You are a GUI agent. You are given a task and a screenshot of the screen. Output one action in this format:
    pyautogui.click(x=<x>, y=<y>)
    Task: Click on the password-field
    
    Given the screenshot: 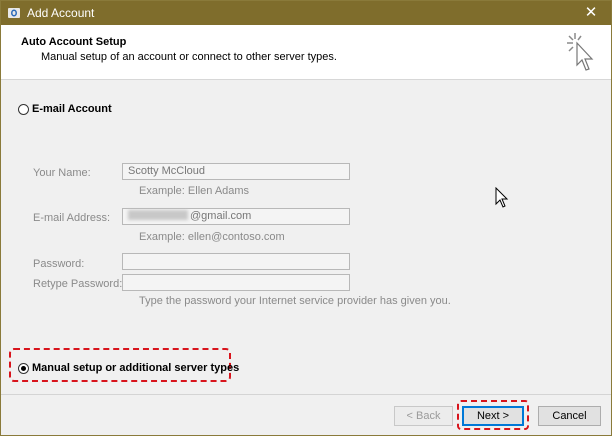 What is the action you would take?
    pyautogui.click(x=236, y=261)
    